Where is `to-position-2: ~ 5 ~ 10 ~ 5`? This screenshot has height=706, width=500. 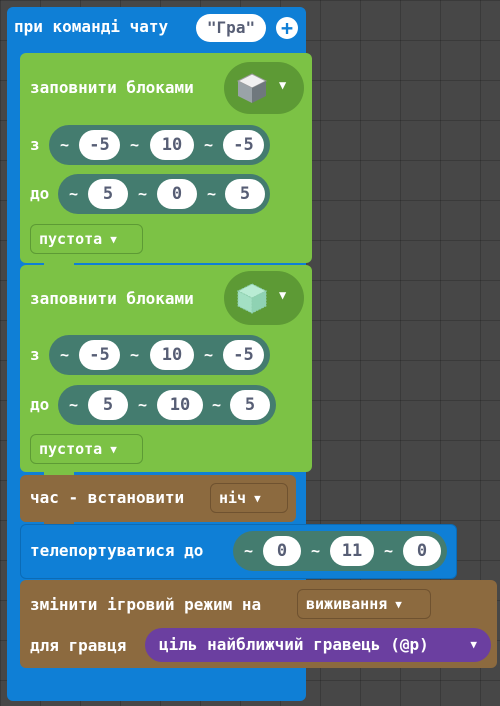
to-position-2: ~ 5 ~ 10 ~ 5 is located at coordinates (167, 405).